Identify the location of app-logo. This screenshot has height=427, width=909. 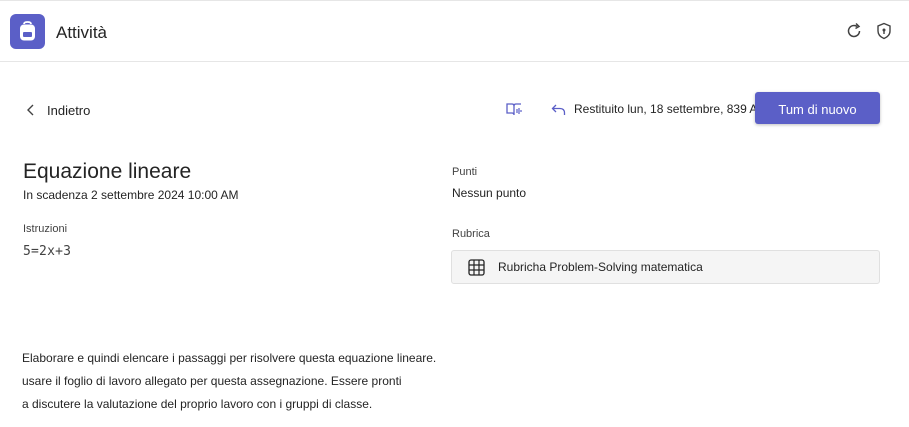
(27, 31).